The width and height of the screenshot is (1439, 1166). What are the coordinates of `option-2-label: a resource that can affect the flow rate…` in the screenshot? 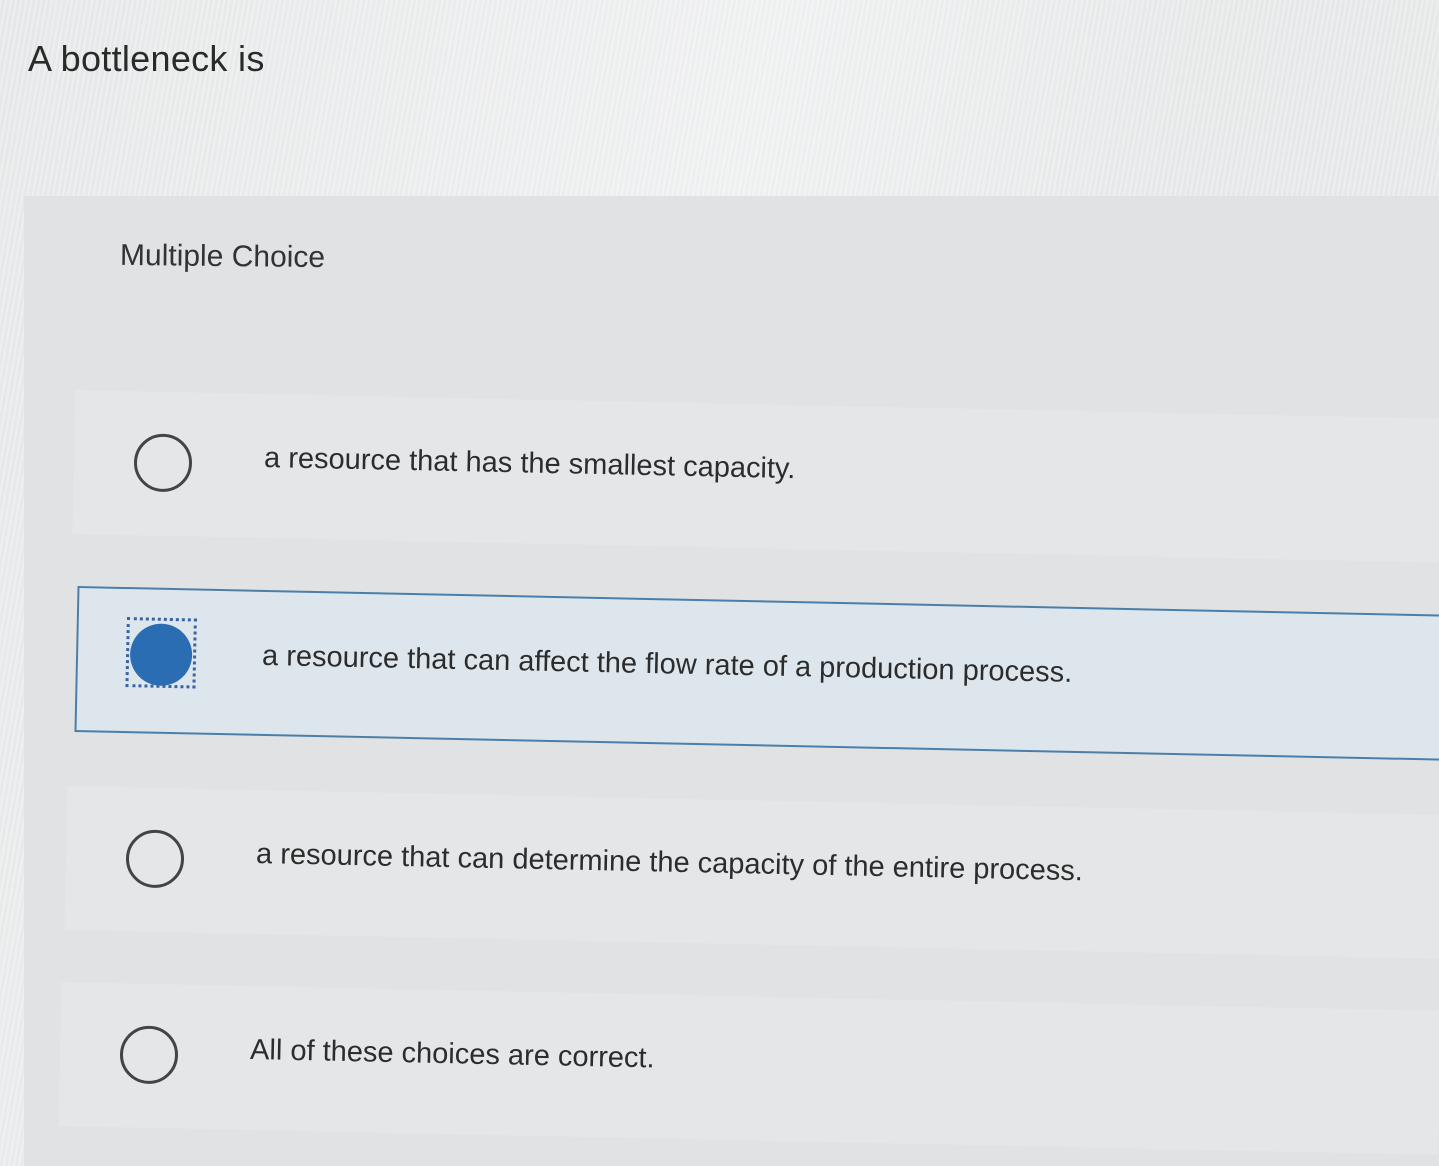 It's located at (667, 664).